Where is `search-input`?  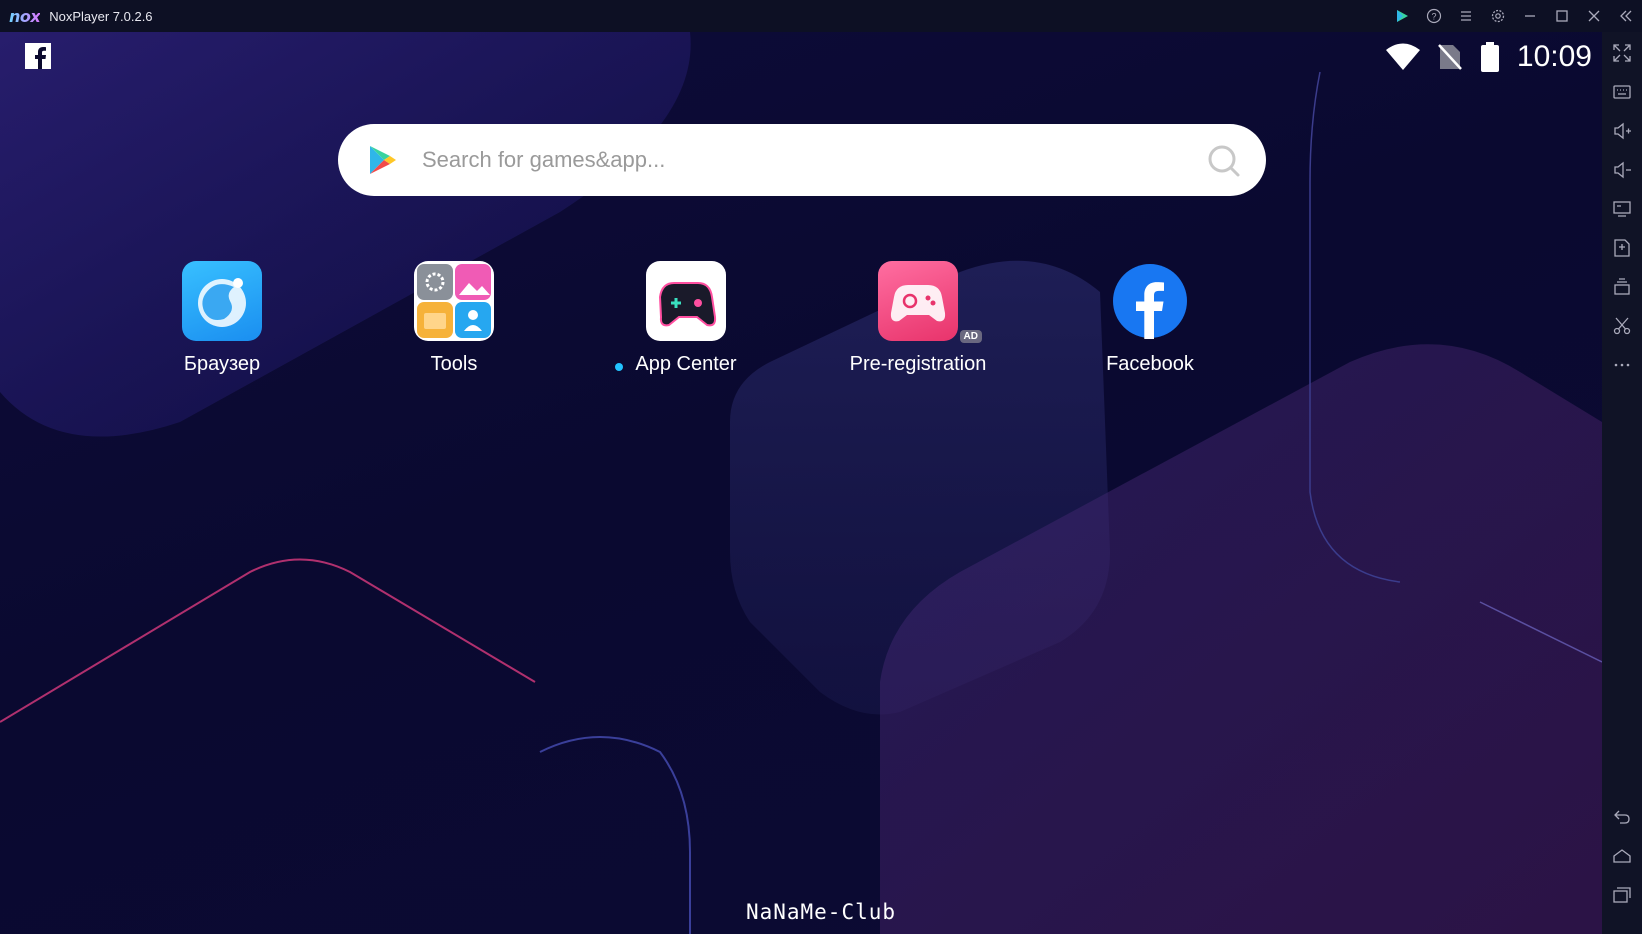 search-input is located at coordinates (802, 160).